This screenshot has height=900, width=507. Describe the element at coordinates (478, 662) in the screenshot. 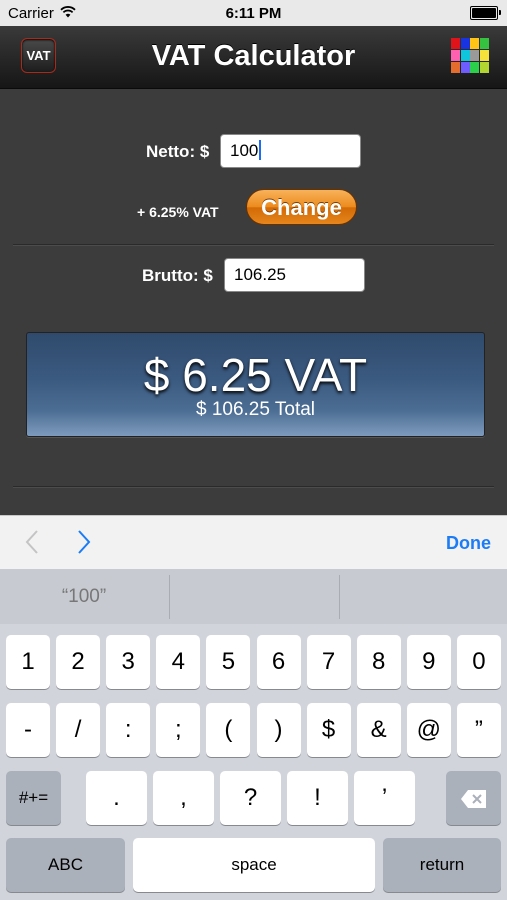

I see `key: 0` at that location.